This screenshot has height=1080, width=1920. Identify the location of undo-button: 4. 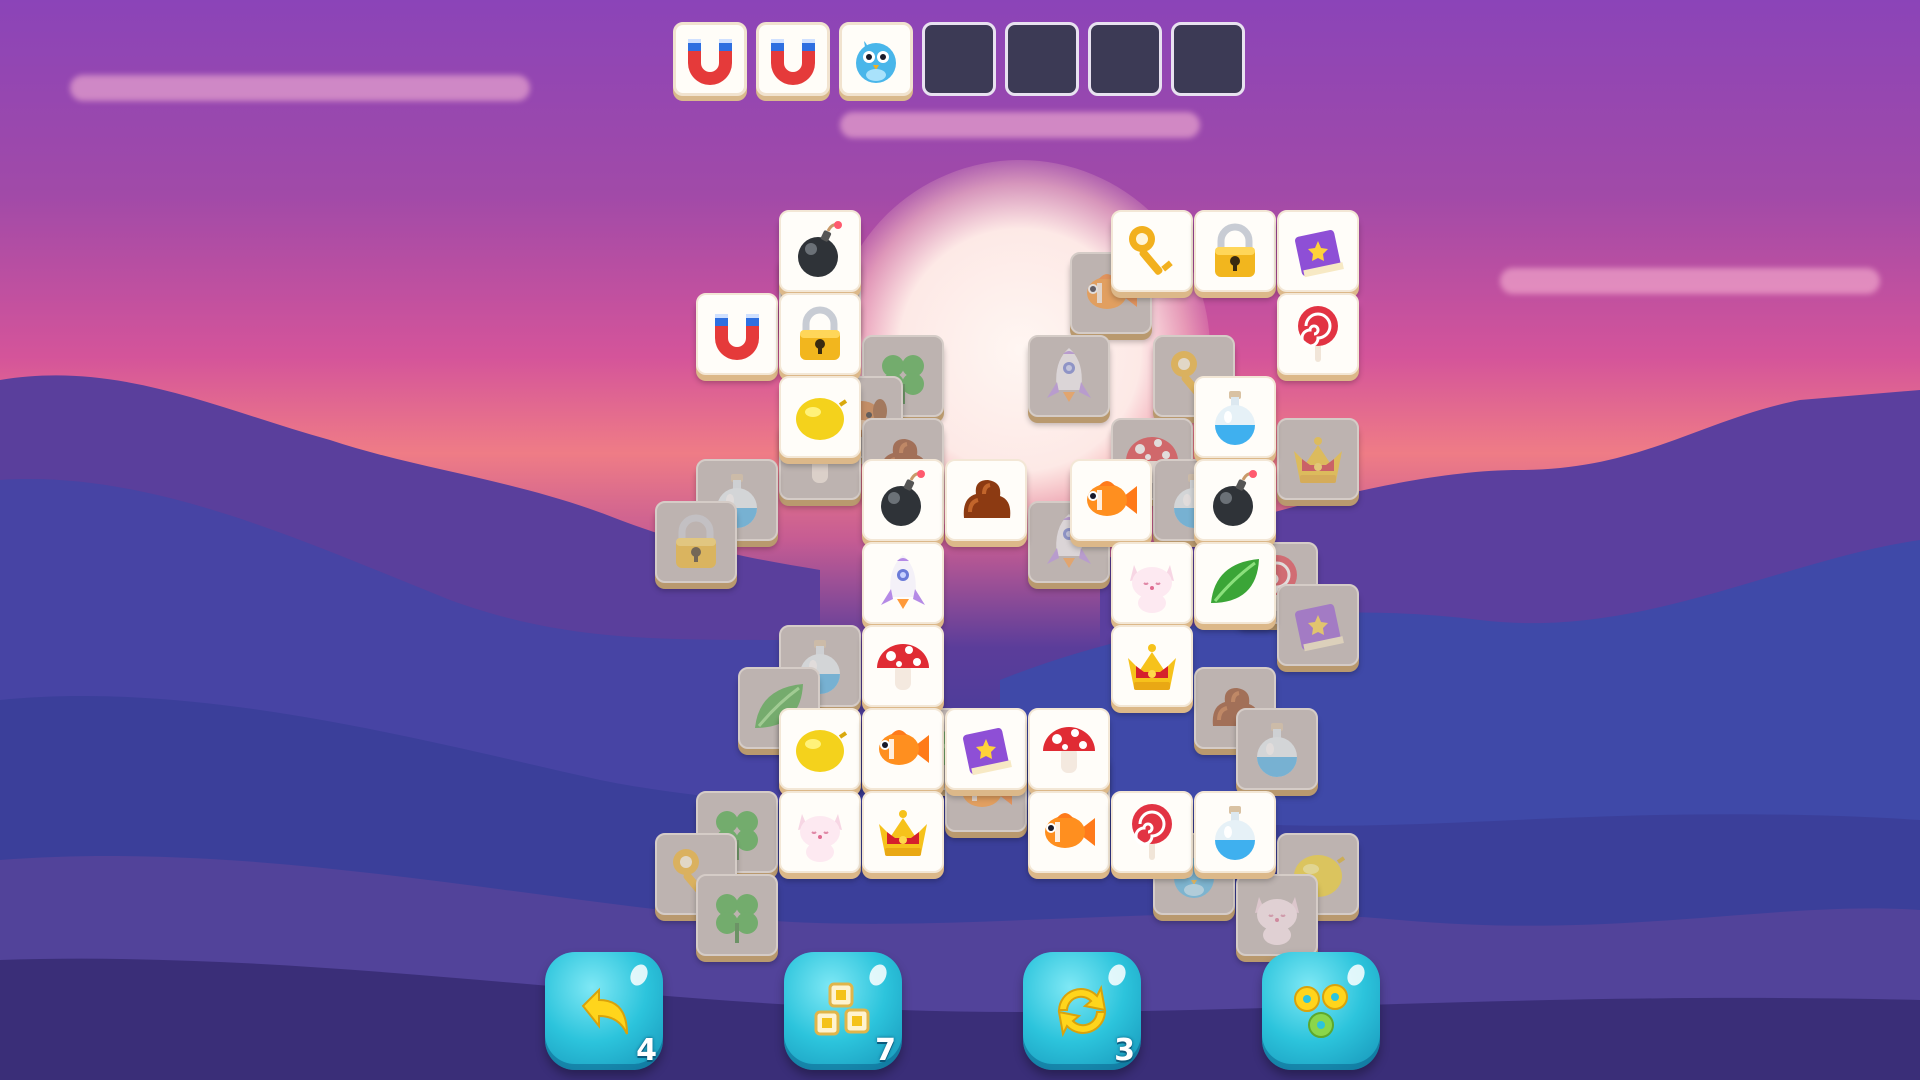
(604, 1011).